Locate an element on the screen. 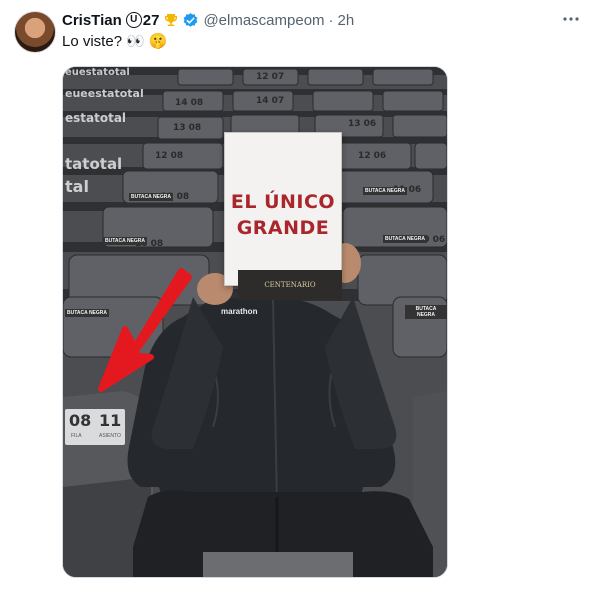 The height and width of the screenshot is (589, 592). trophy-icon is located at coordinates (171, 20).